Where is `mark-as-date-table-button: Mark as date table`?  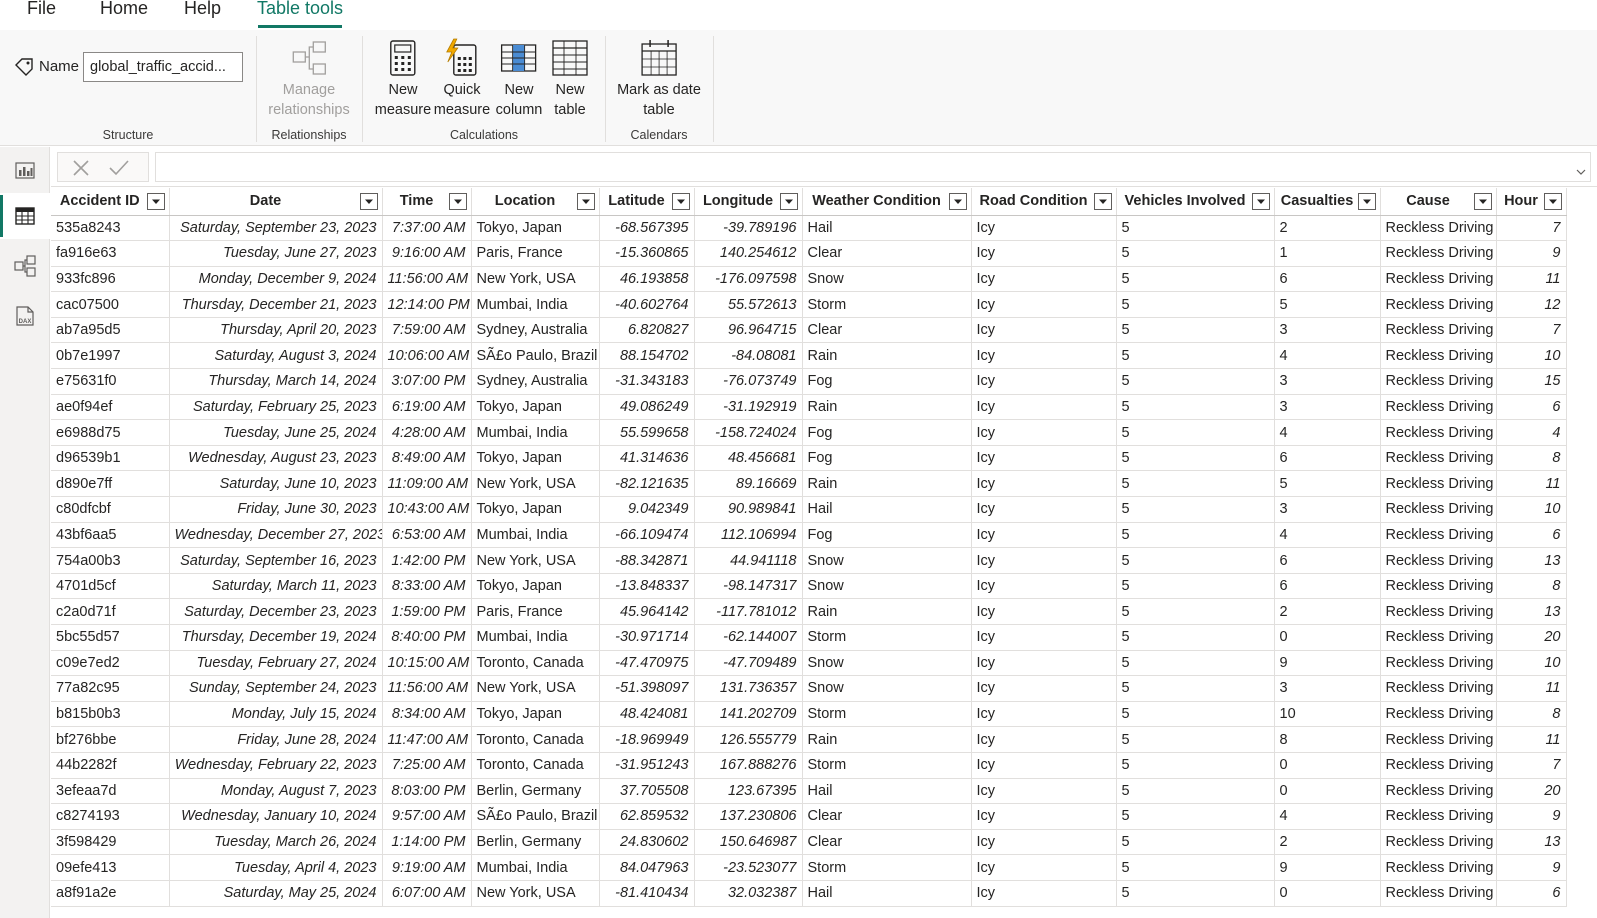
mark-as-date-table-button: Mark as date table is located at coordinates (659, 79).